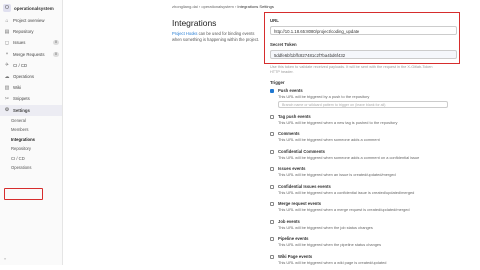  I want to click on project-name: operationalsystem, so click(34, 8).